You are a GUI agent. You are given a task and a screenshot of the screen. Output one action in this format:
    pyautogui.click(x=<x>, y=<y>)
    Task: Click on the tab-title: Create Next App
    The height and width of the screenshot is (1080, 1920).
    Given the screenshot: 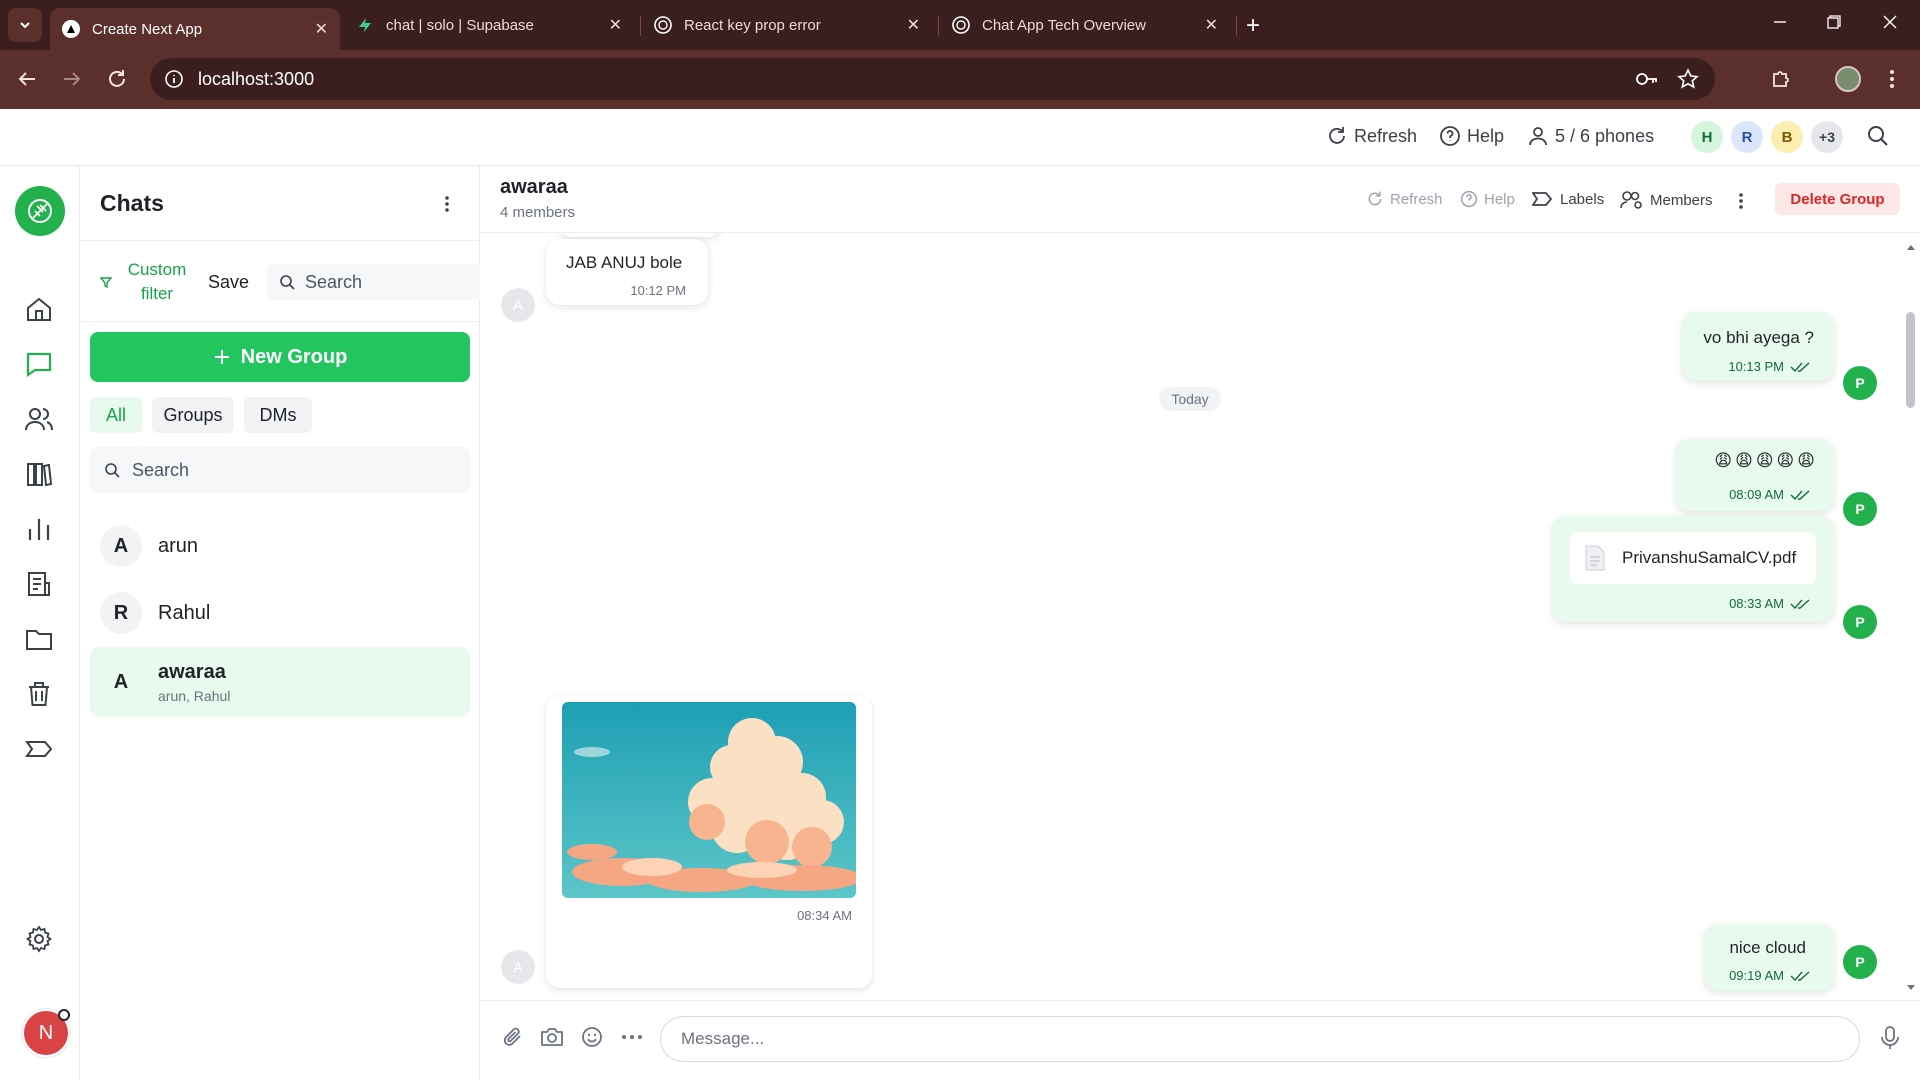 What is the action you would take?
    pyautogui.click(x=147, y=29)
    